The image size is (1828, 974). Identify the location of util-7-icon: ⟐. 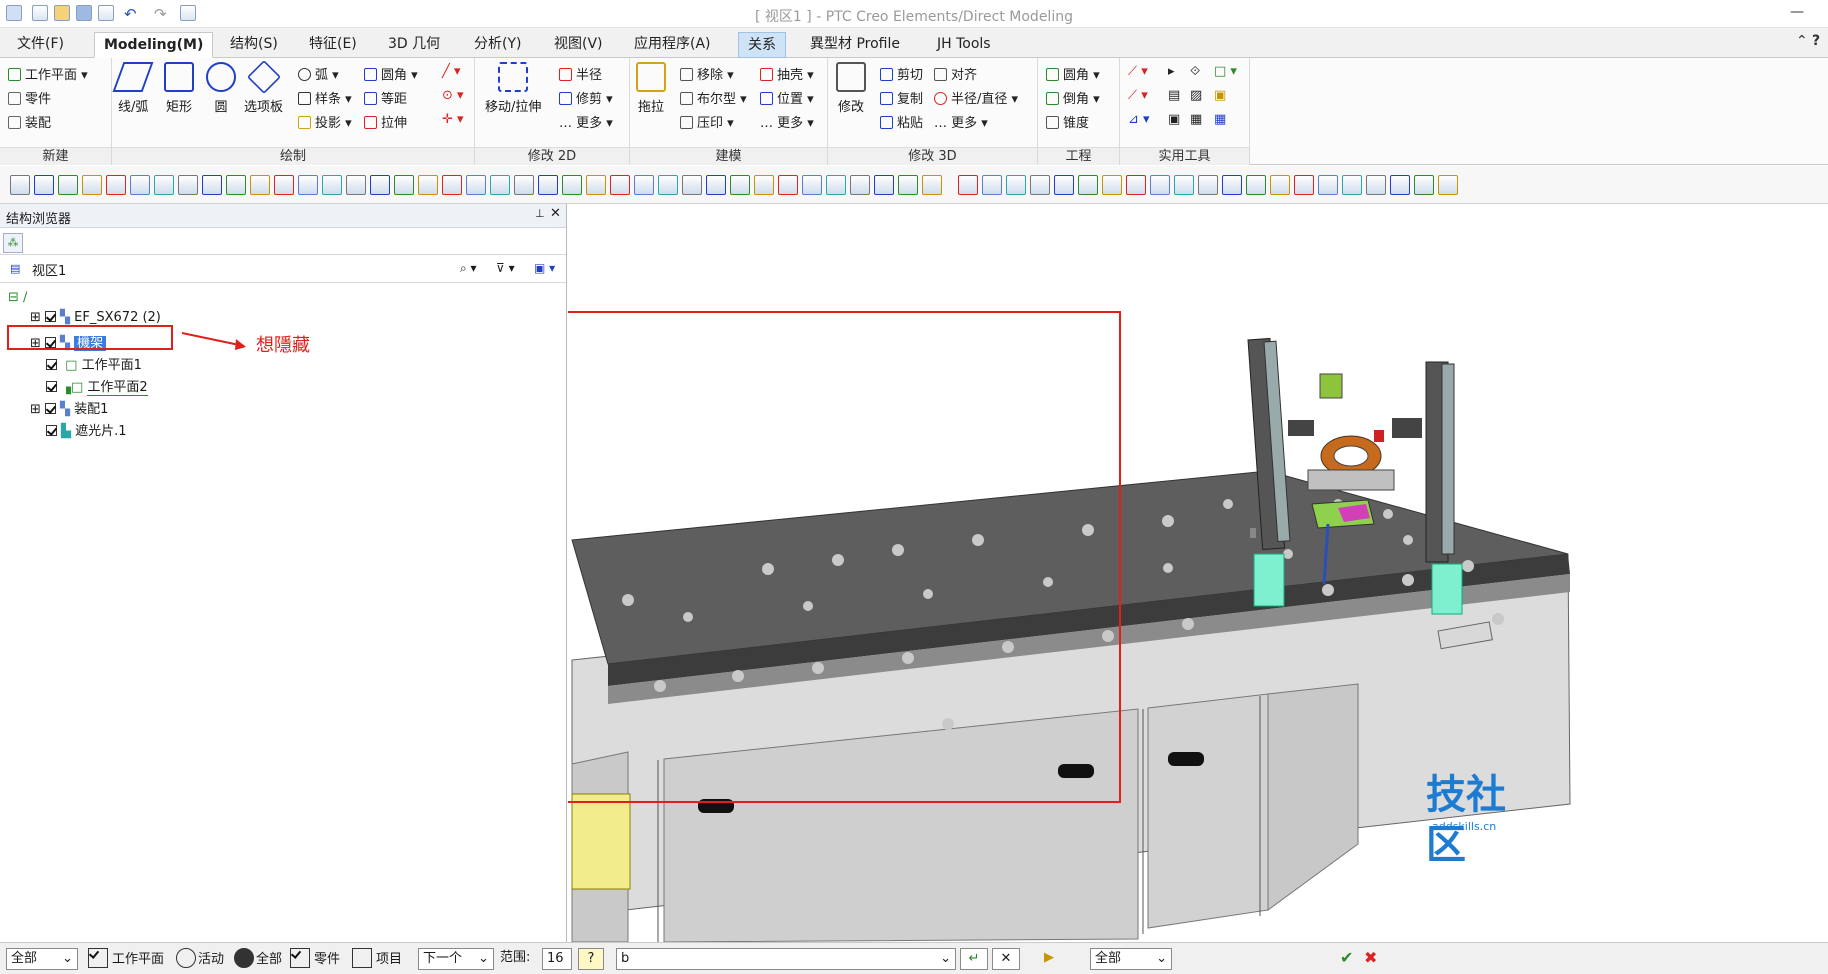
(1195, 71).